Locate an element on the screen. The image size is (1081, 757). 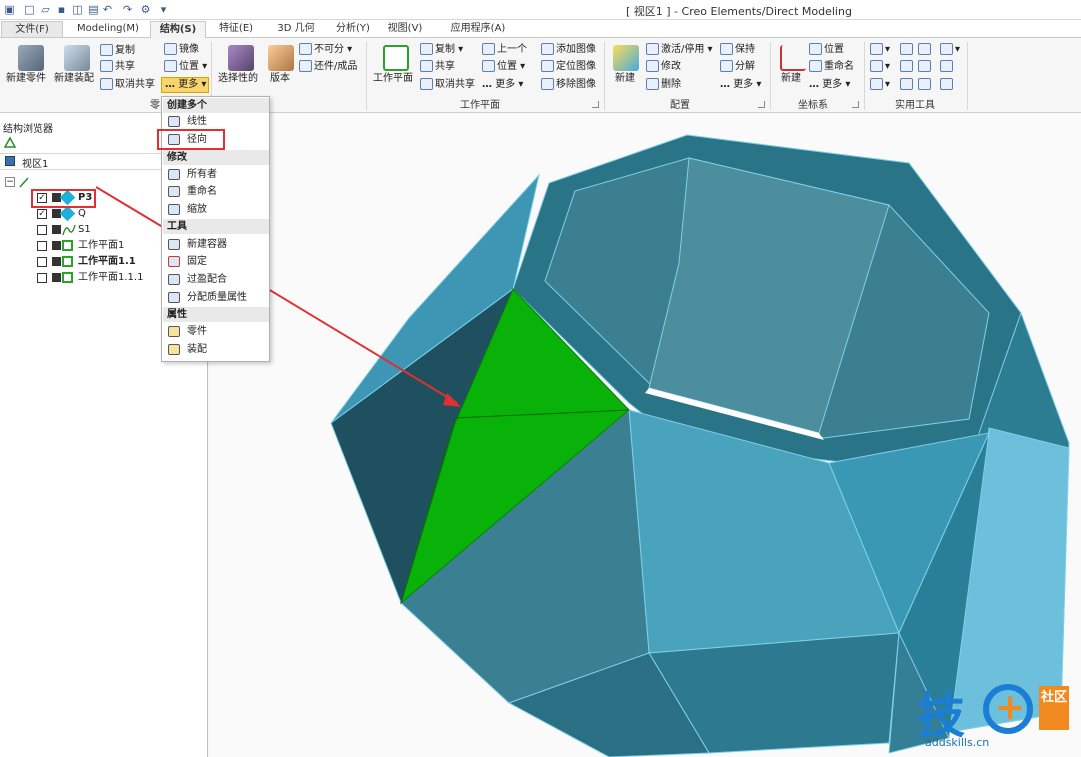
print-icon: ▤ is located at coordinates (93, 9).